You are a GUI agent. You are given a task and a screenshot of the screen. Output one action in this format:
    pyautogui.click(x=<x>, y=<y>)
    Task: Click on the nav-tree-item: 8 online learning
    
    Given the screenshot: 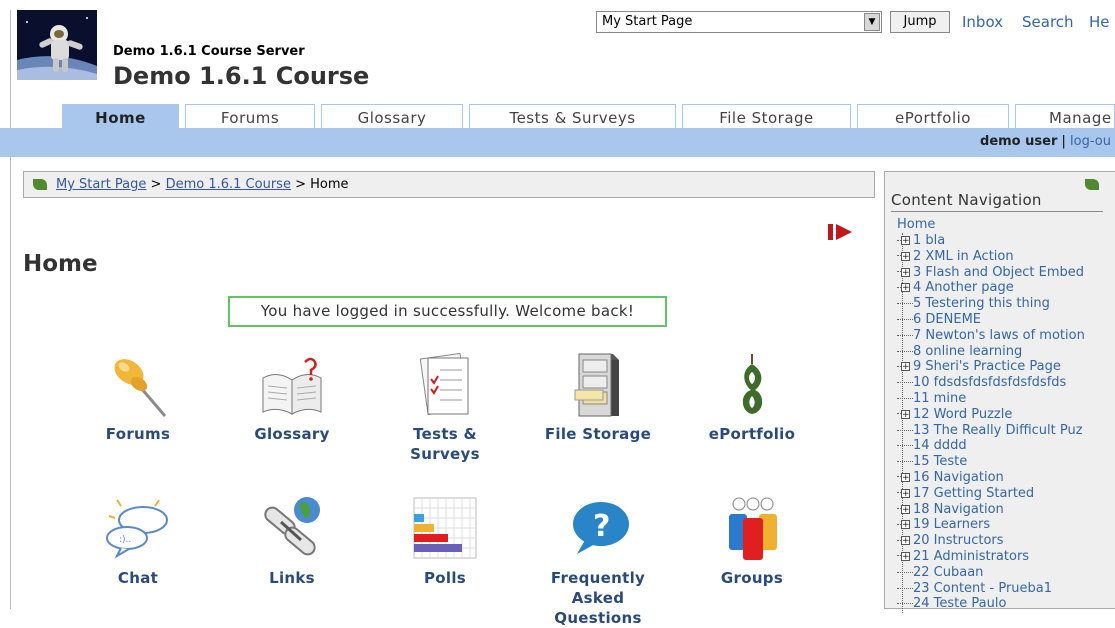 What is the action you would take?
    pyautogui.click(x=991, y=352)
    